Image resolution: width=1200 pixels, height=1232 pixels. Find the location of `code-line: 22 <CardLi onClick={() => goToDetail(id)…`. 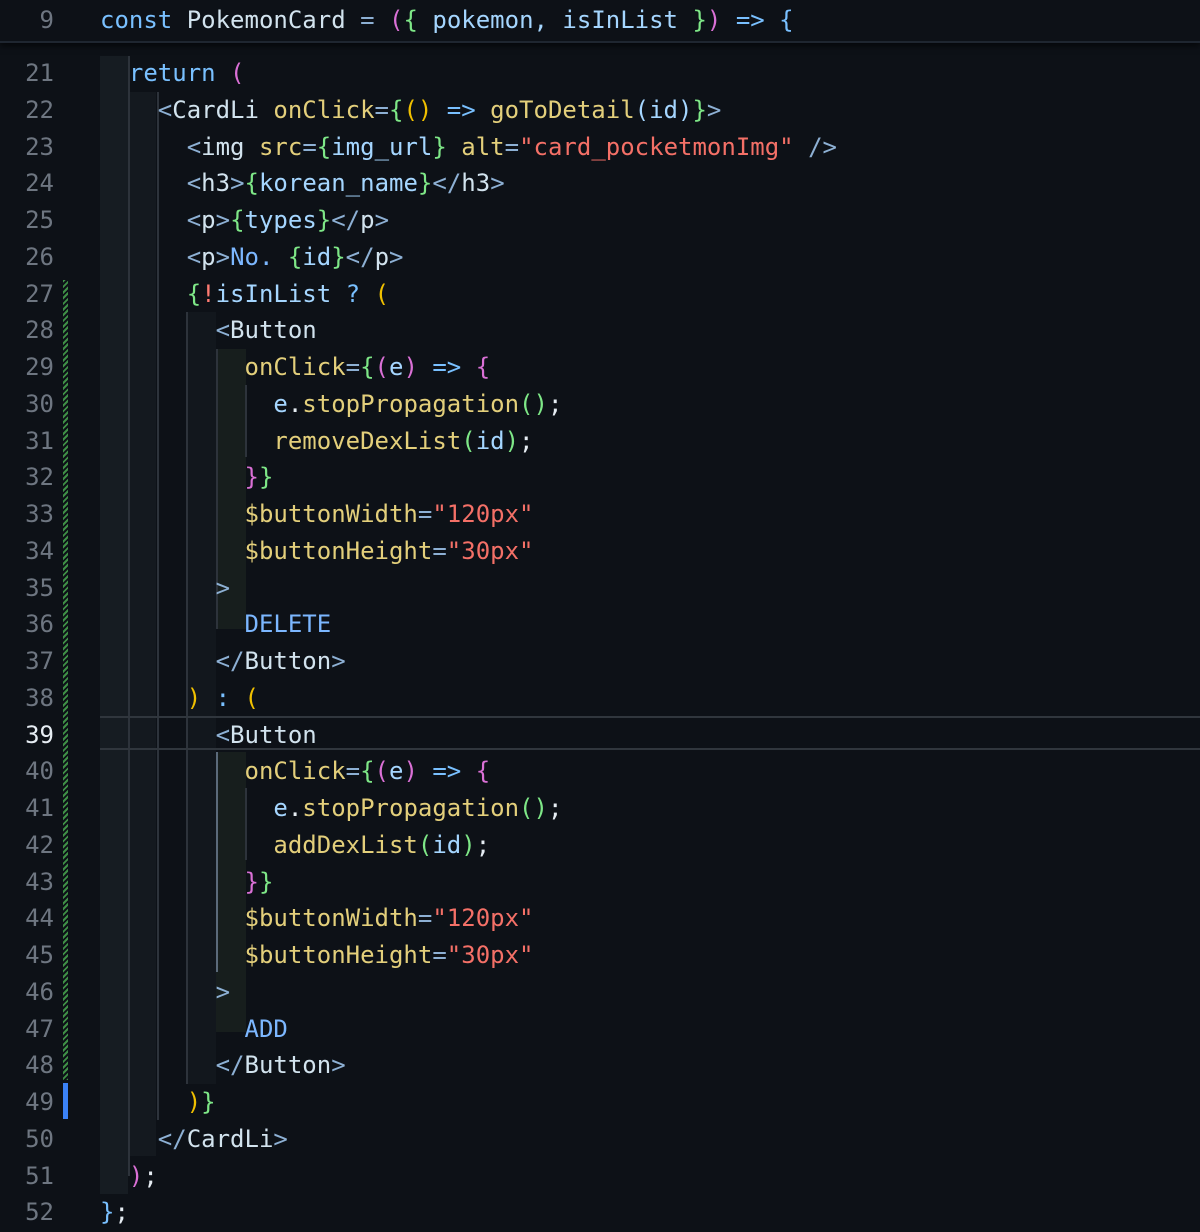

code-line: 22 <CardLi onClick={() => goToDetail(id)… is located at coordinates (600, 110).